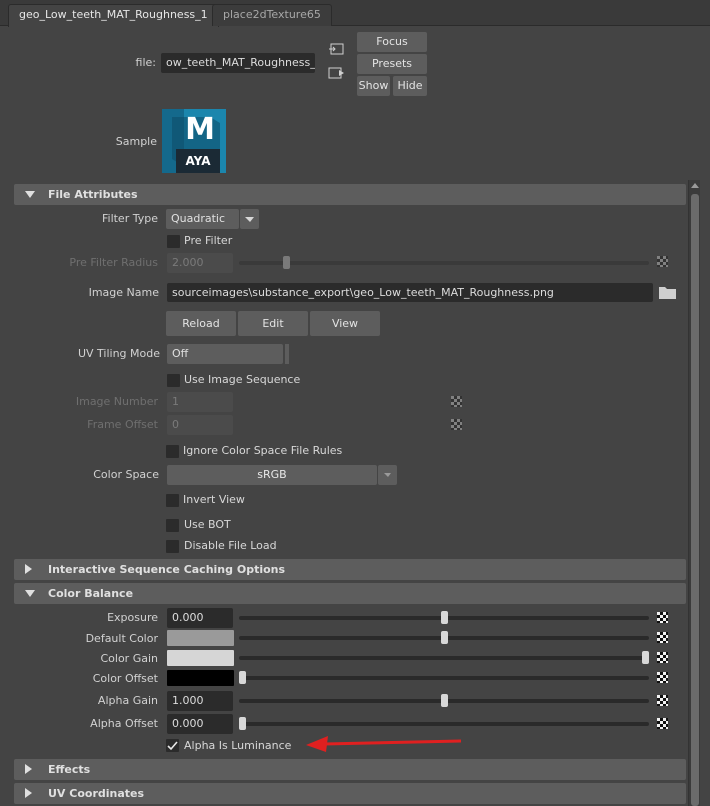 Image resolution: width=710 pixels, height=806 pixels. What do you see at coordinates (116, 401) in the screenshot?
I see `image-number-label: Image Number` at bounding box center [116, 401].